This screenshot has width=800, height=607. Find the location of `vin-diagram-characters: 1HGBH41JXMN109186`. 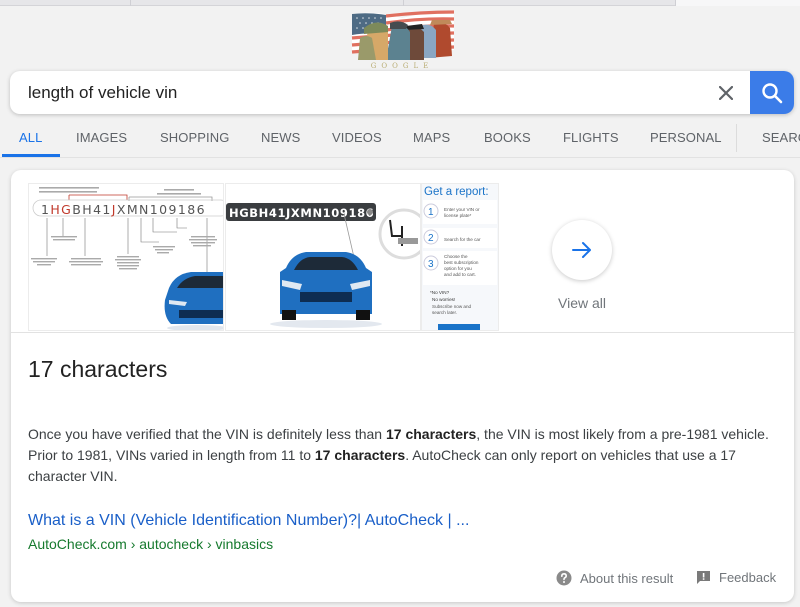

vin-diagram-characters: 1HGBH41JXMN109186 is located at coordinates (123, 209).